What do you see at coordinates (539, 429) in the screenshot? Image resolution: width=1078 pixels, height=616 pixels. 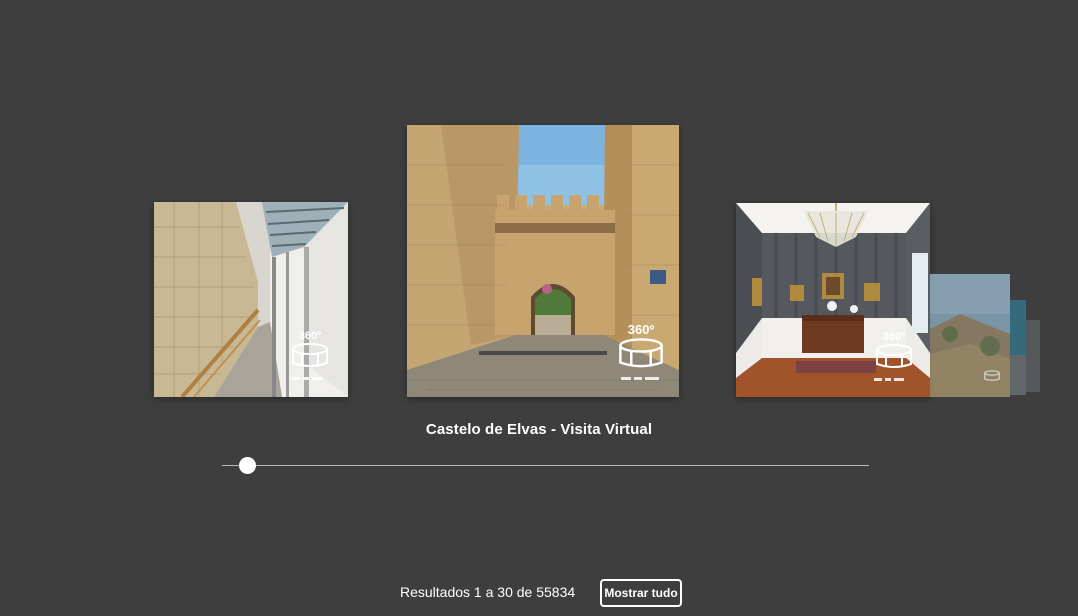 I see `active-item-title: Castelo de Elvas - Visita Virtual` at bounding box center [539, 429].